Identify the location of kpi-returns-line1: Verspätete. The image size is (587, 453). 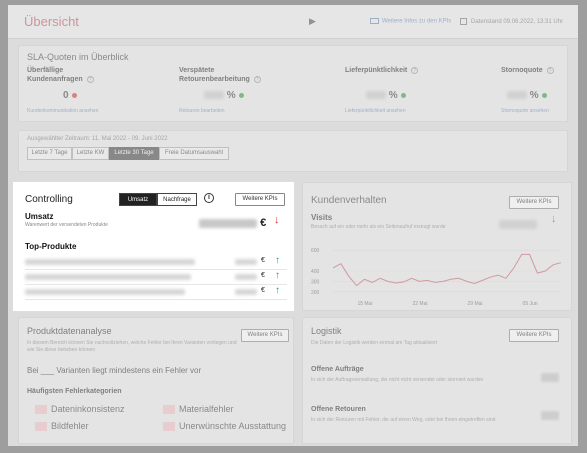
(197, 70).